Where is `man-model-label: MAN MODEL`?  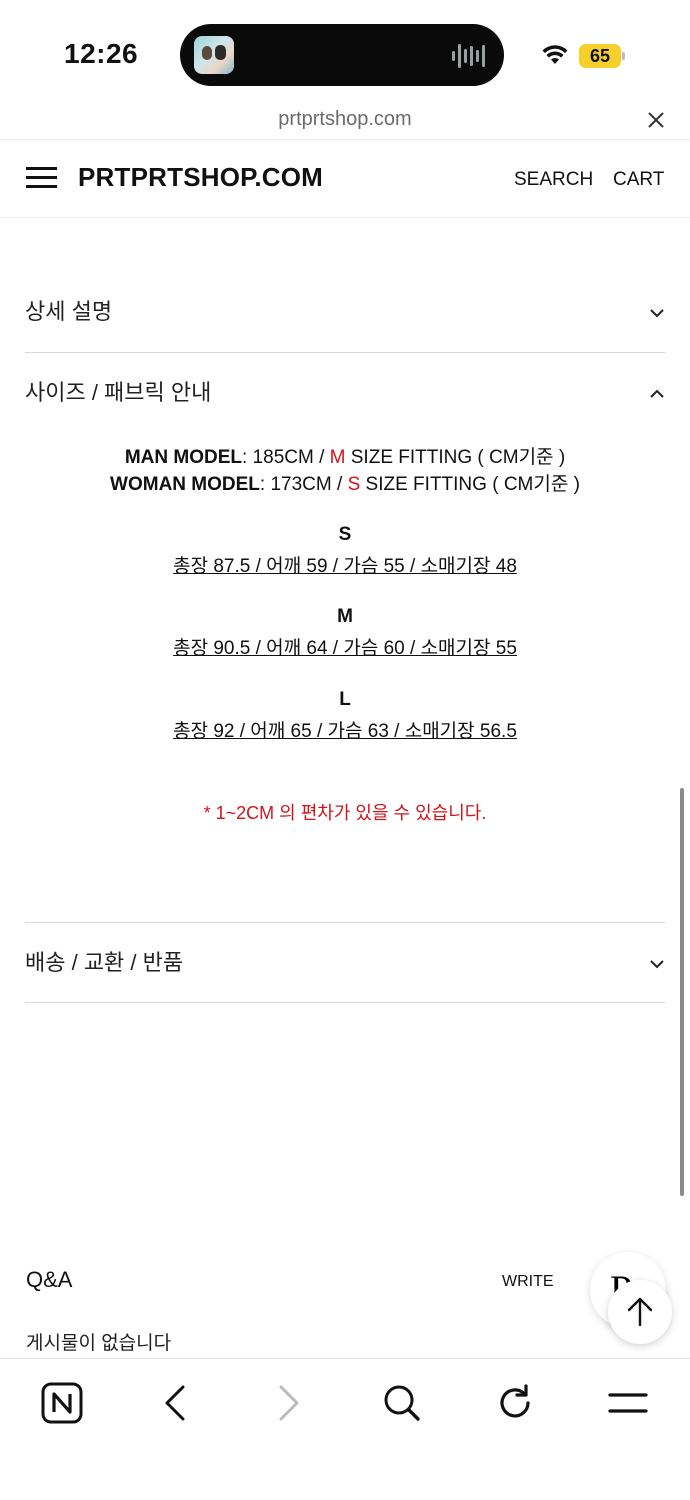 man-model-label: MAN MODEL is located at coordinates (183, 457).